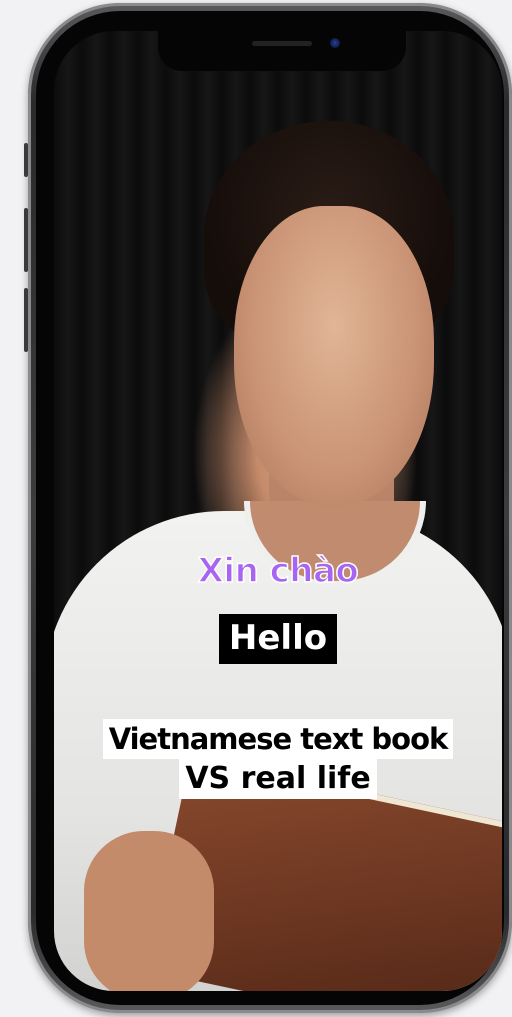 This screenshot has height=1017, width=512. I want to click on caption-english-wrap: Hello, so click(278, 639).